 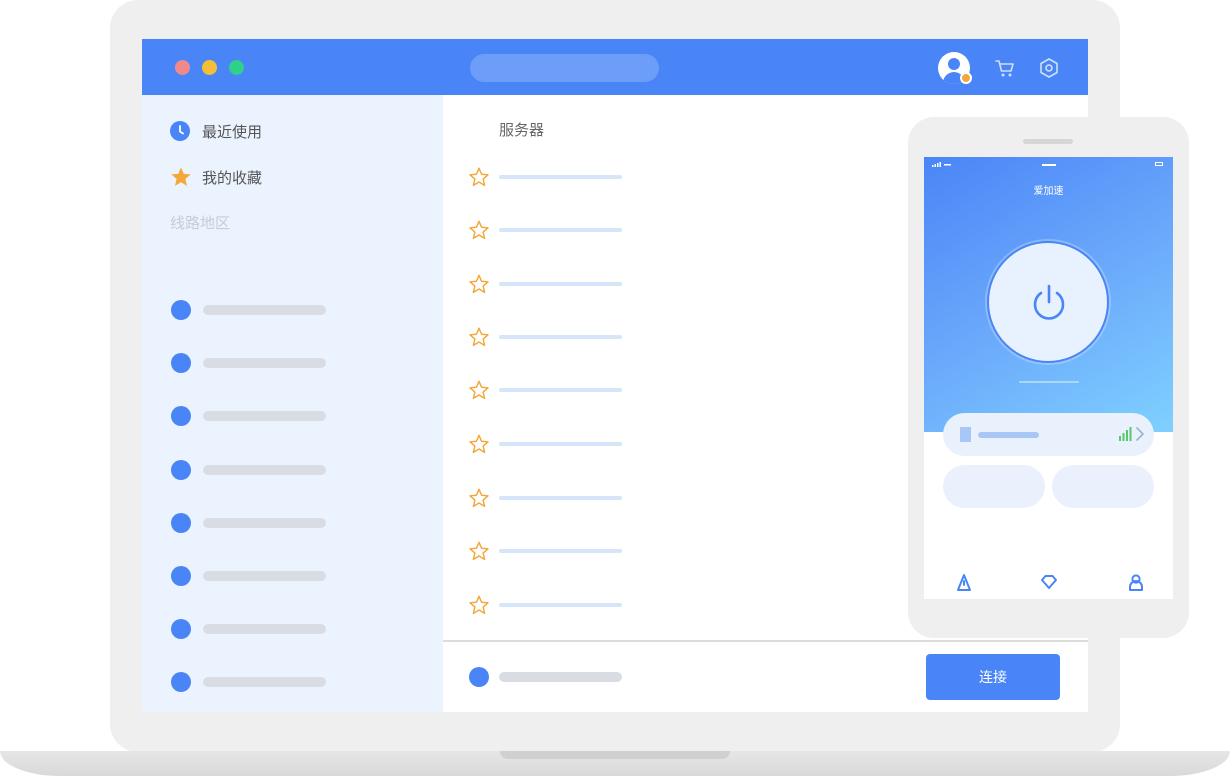 What do you see at coordinates (765, 677) in the screenshot?
I see `footer-bar: 连接` at bounding box center [765, 677].